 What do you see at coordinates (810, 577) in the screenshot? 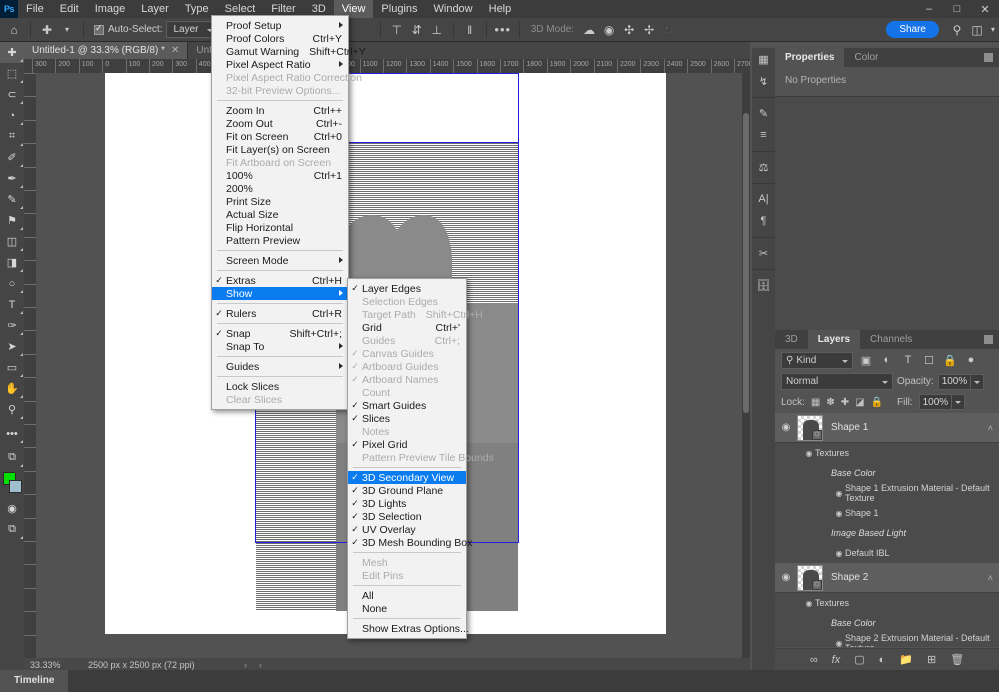
I see `layer-thumbnail: ⬡` at bounding box center [810, 577].